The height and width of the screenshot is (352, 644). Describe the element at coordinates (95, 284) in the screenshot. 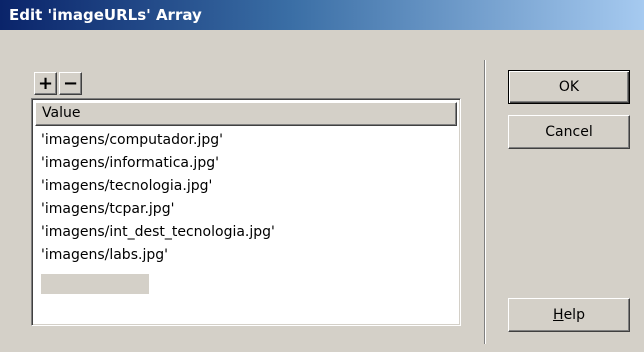

I see `new-item-edit-cell` at that location.